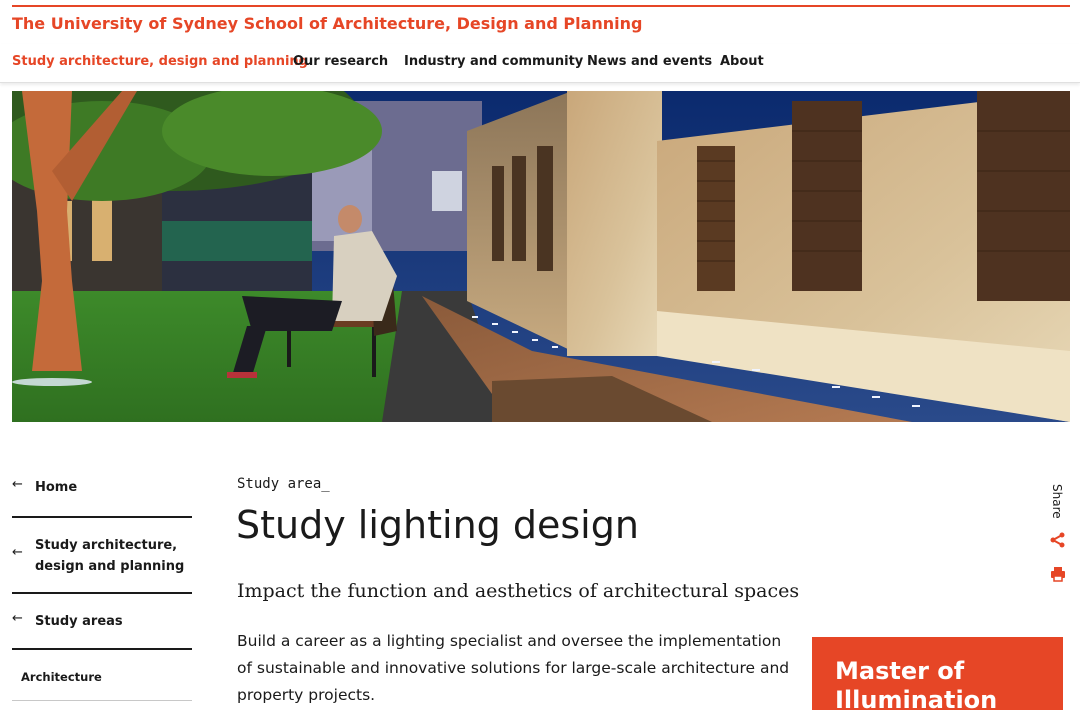 Image resolution: width=1080 pixels, height=710 pixels. What do you see at coordinates (649, 61) in the screenshot?
I see `nav-item-news: News and events` at bounding box center [649, 61].